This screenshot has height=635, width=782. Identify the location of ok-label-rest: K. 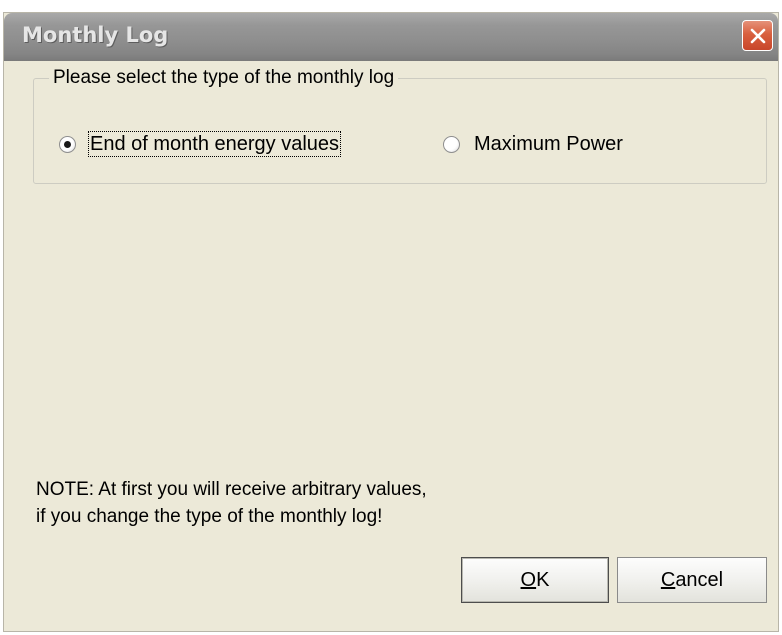
(543, 579).